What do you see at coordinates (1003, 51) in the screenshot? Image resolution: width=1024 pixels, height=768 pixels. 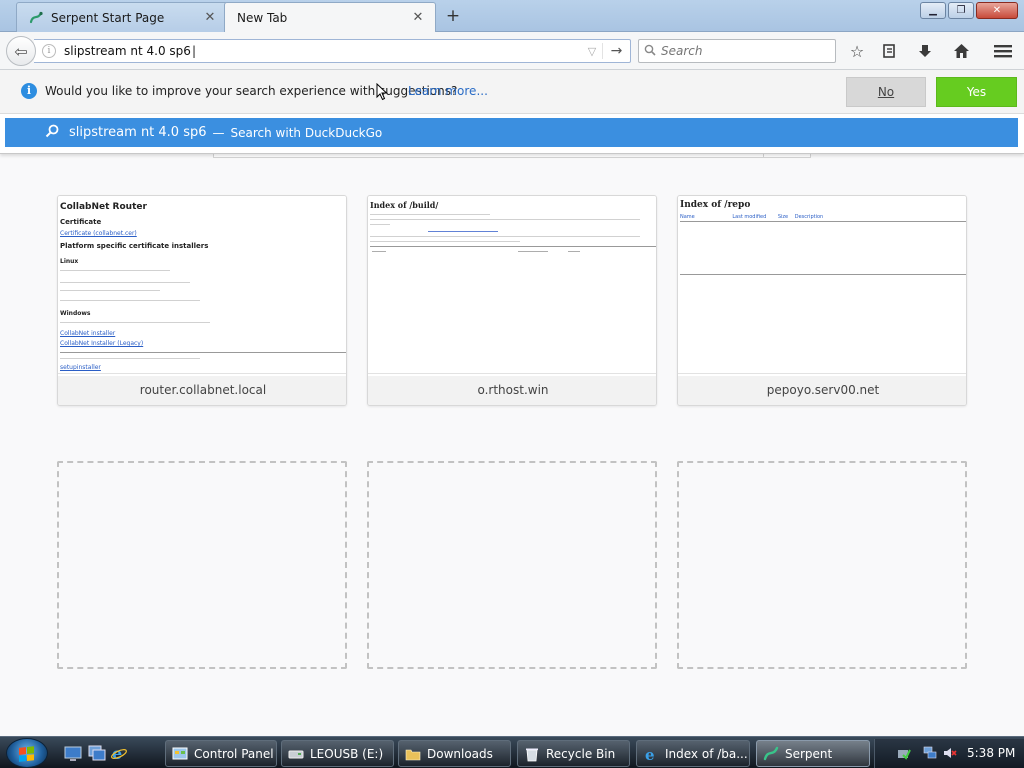 I see `menu-hamburger-icon` at bounding box center [1003, 51].